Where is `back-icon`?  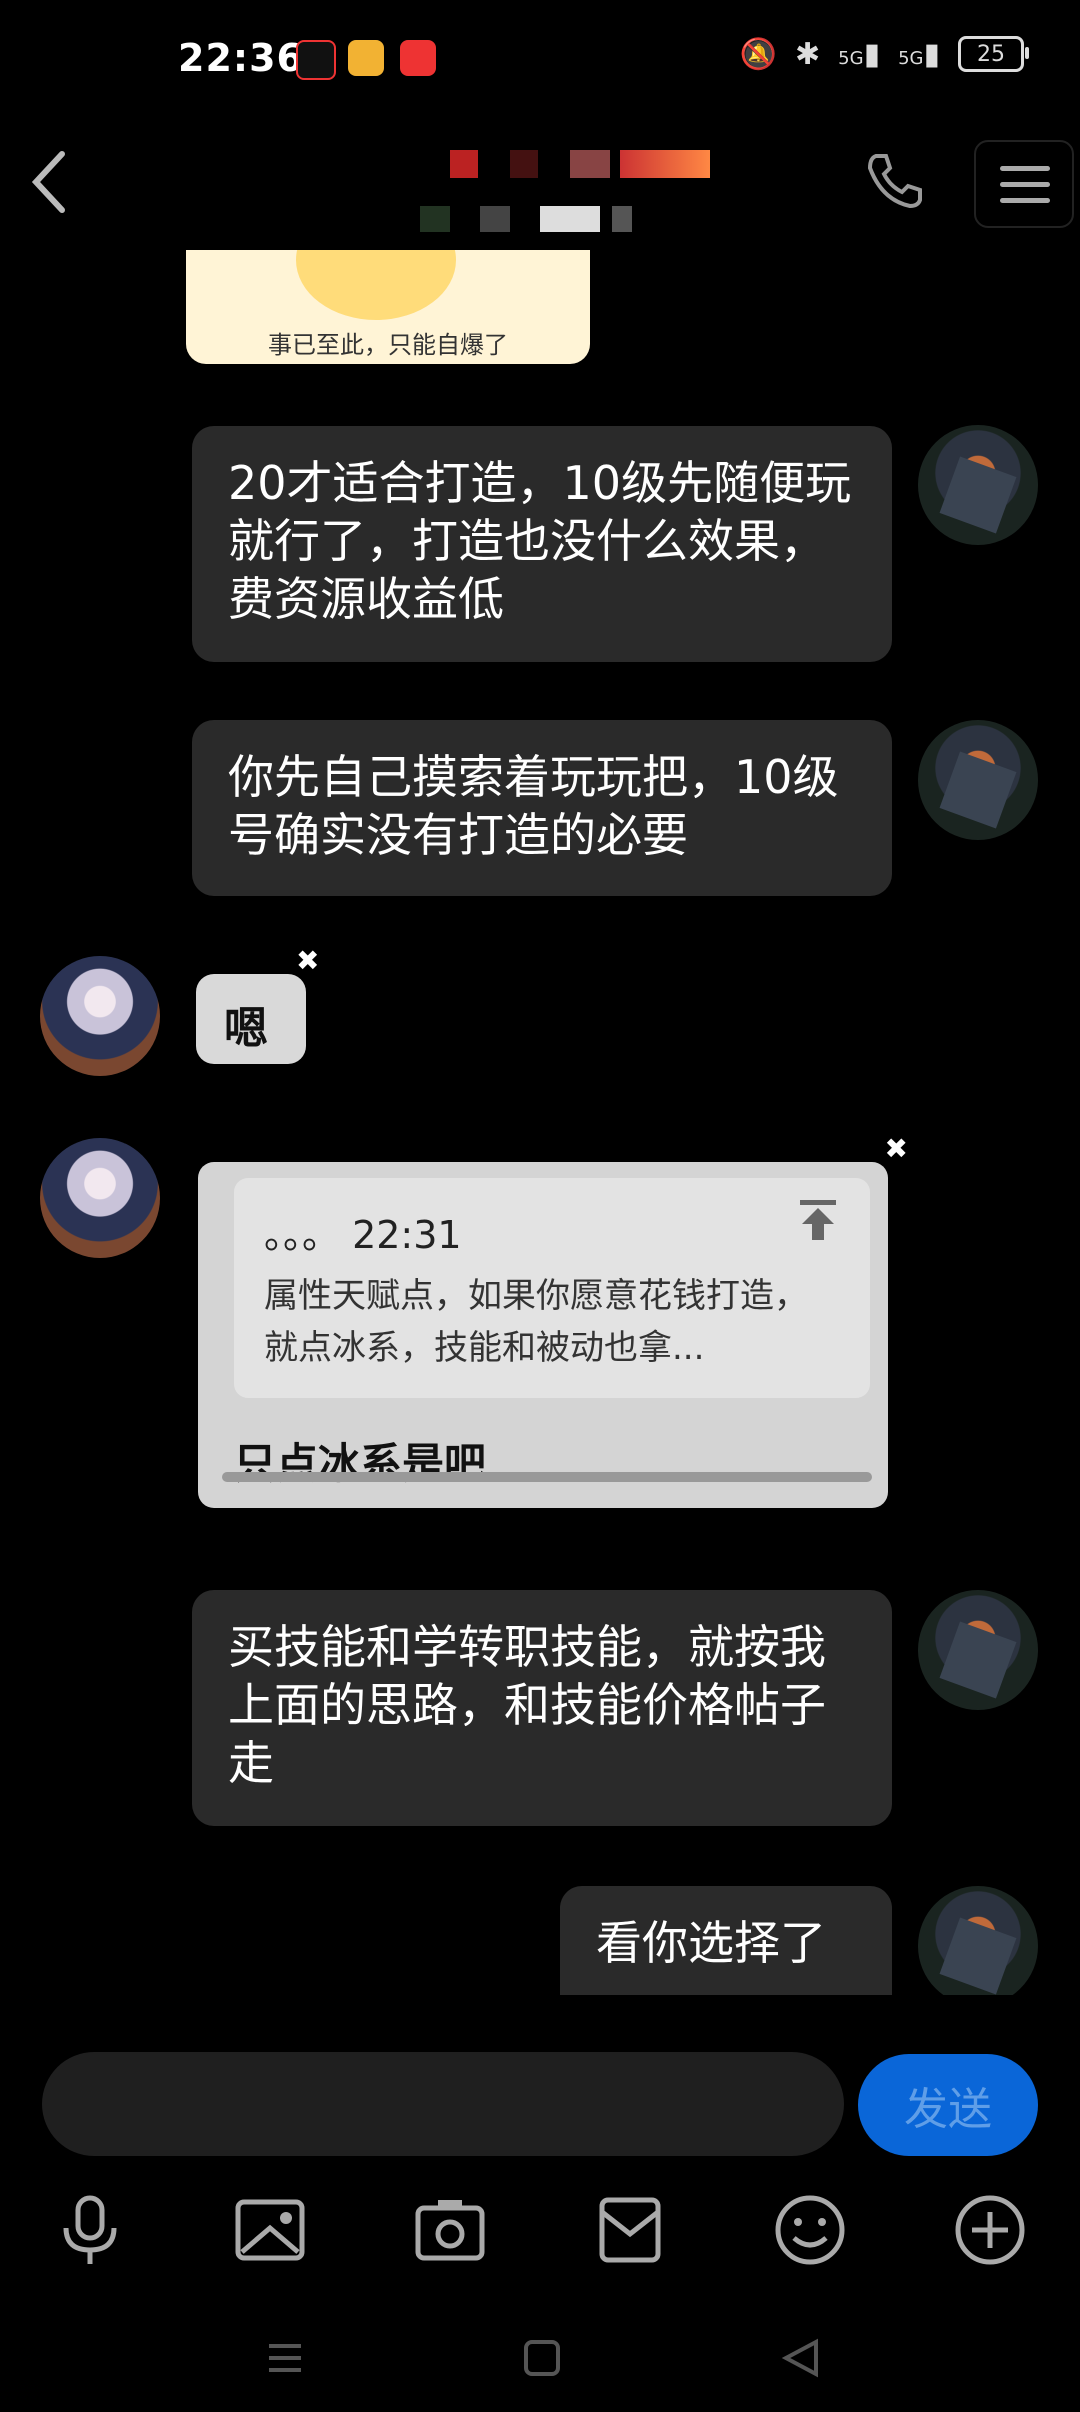 back-icon is located at coordinates (50, 182).